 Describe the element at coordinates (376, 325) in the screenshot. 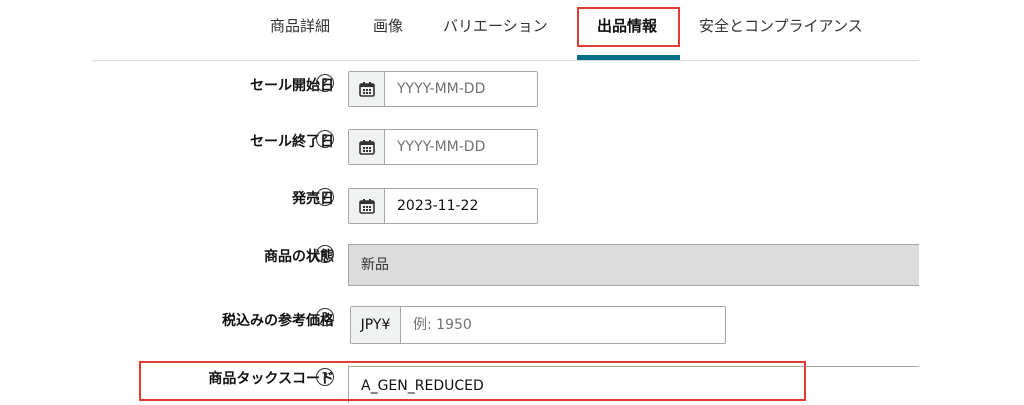

I see `currency-prefix: JPY¥` at that location.